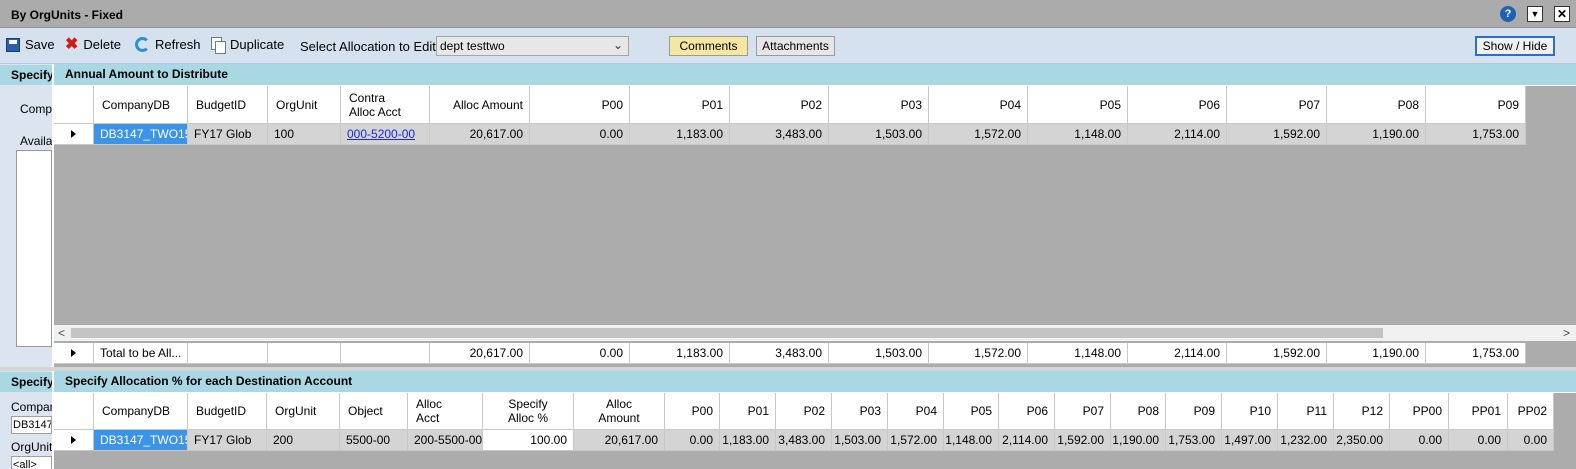  Describe the element at coordinates (1138, 440) in the screenshot. I see `cell-15: 1,190.00` at that location.